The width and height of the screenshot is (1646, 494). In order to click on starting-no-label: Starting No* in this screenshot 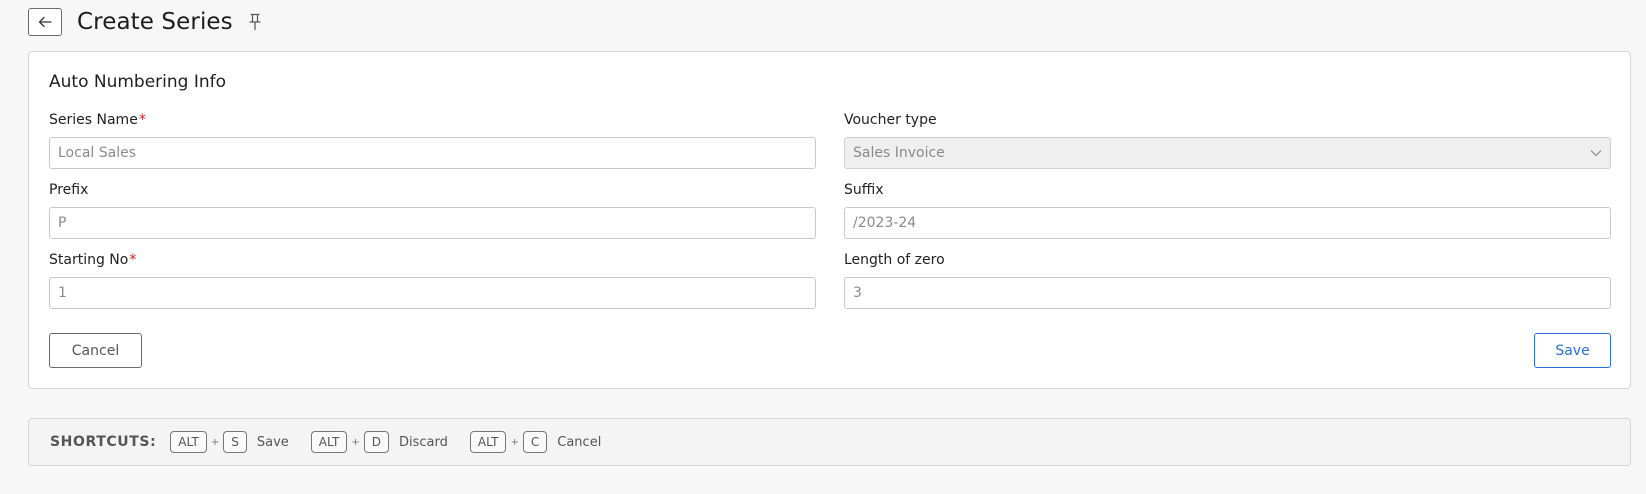, I will do `click(93, 260)`.